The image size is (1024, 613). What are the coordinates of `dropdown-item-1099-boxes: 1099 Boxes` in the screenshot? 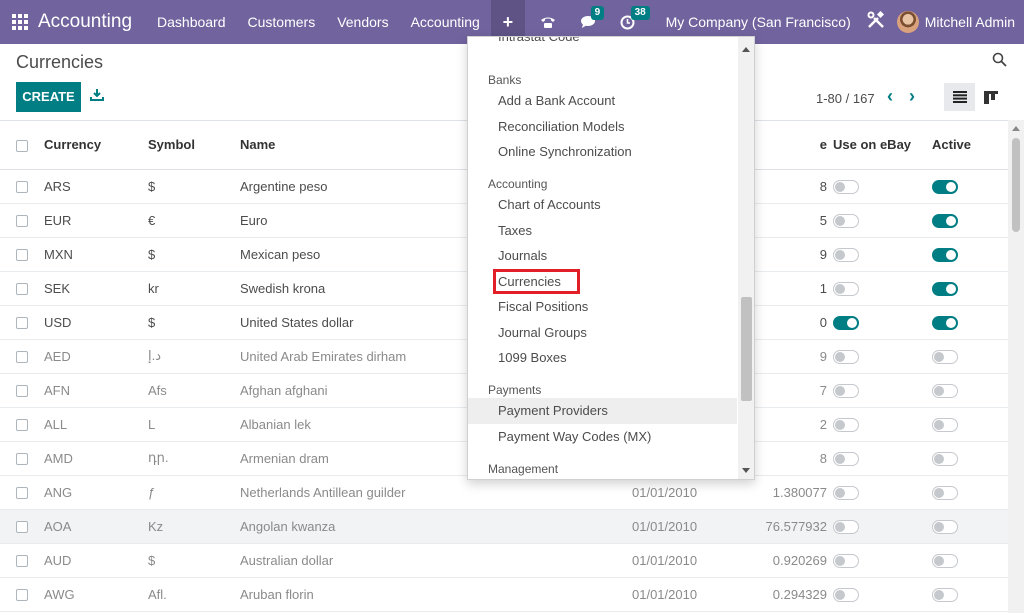 It's located at (602, 358).